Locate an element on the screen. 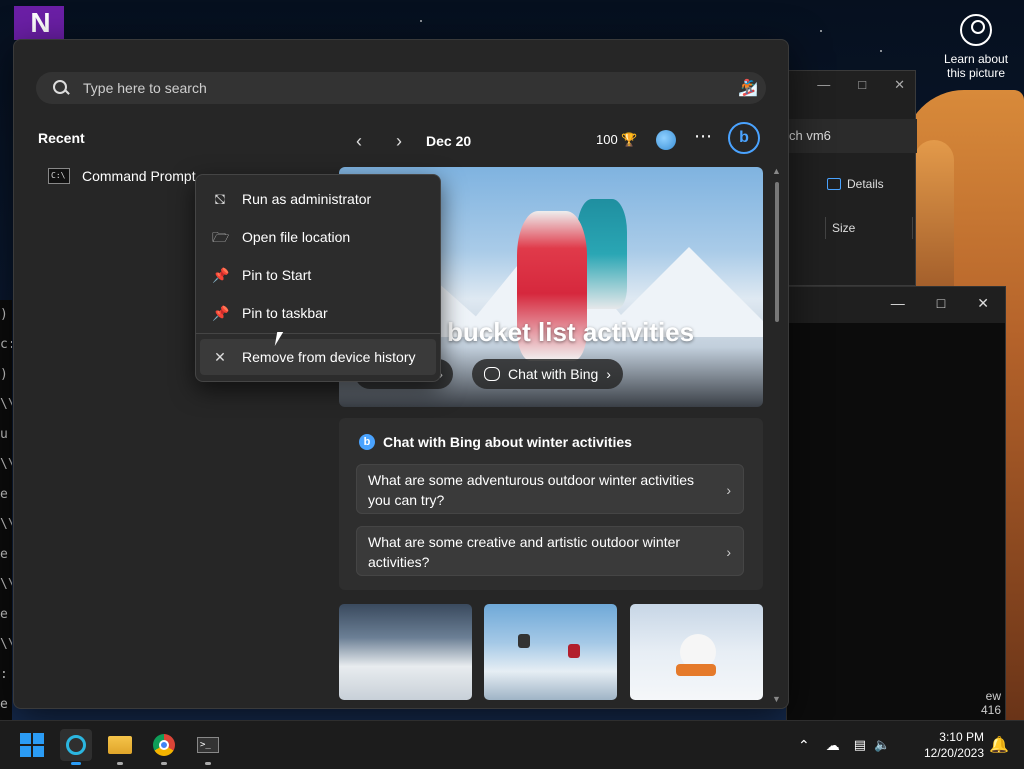 The width and height of the screenshot is (1024, 769). menu-item-remove-history: ✕ Remove from device history is located at coordinates (318, 357).